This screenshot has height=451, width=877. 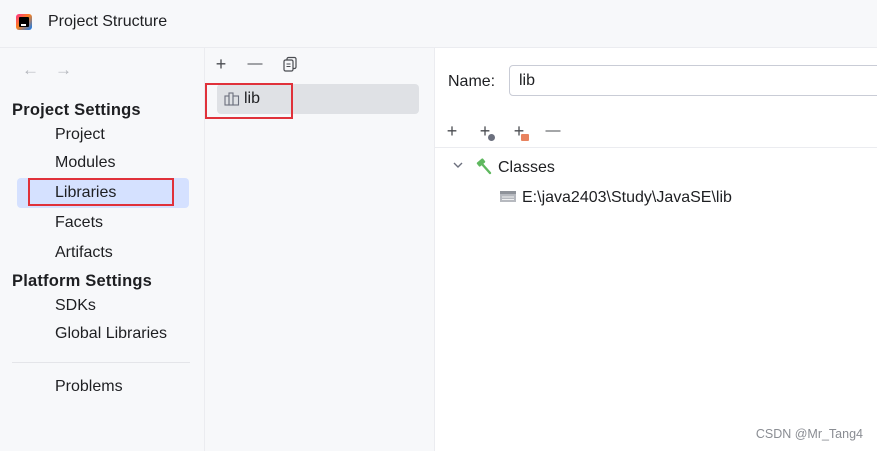 I want to click on name-label: Name:, so click(x=472, y=81).